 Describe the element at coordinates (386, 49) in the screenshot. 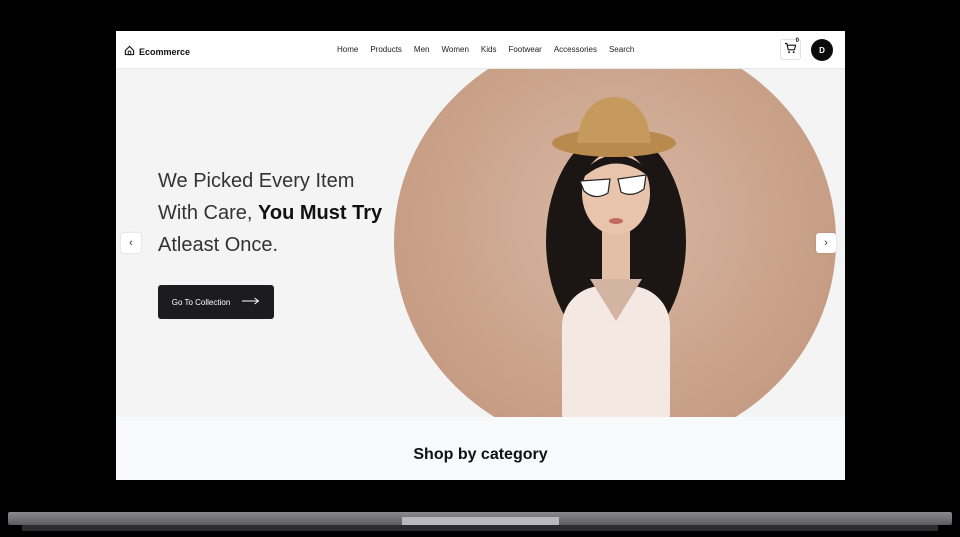

I see `nav-item-products: Products` at that location.